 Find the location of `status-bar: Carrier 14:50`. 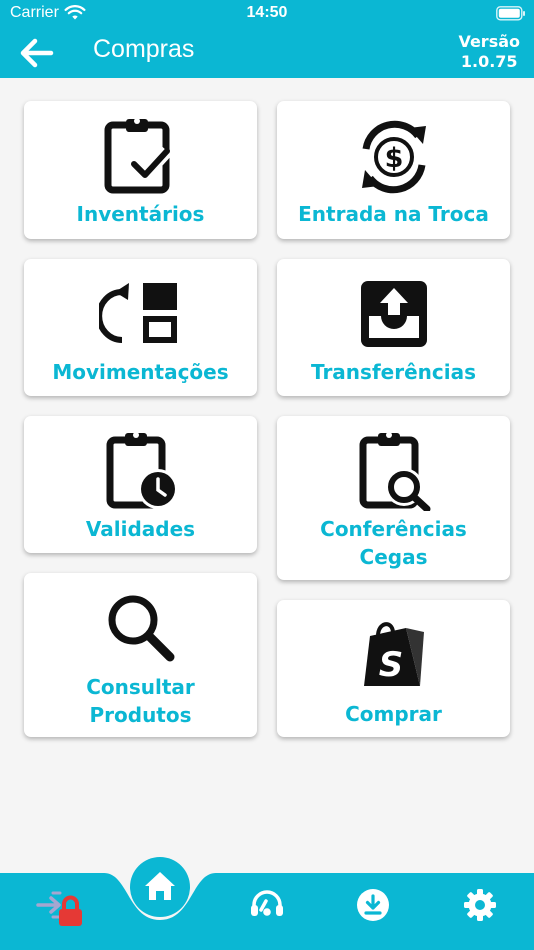

status-bar: Carrier 14:50 is located at coordinates (267, 14).